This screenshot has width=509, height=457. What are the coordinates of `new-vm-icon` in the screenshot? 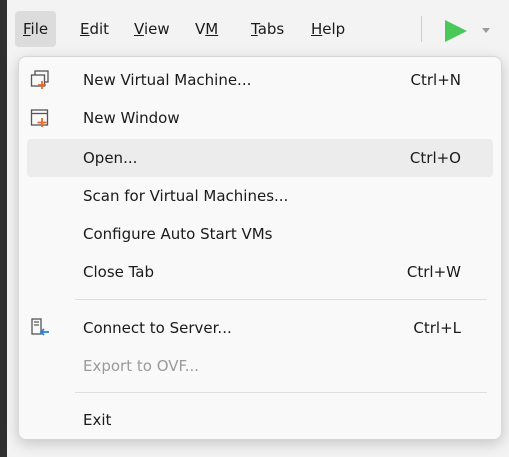 It's located at (39, 79).